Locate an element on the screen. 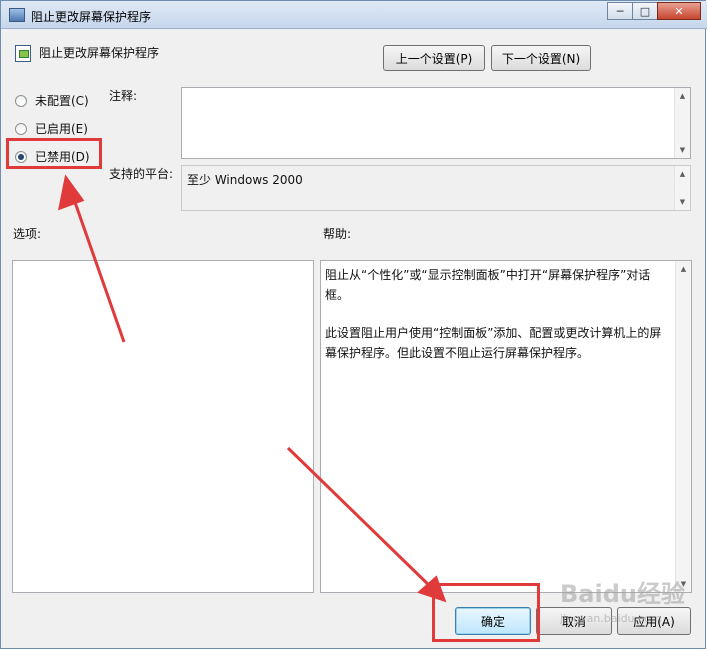  watermark-url: jingyan.baidu.com is located at coordinates (611, 618).